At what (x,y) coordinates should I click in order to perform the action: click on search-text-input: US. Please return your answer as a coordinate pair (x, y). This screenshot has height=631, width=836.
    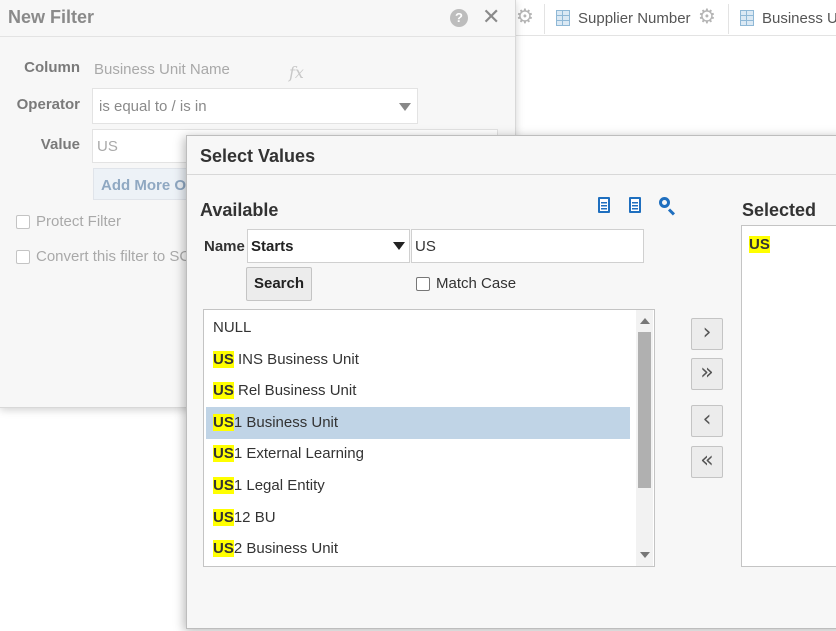
    Looking at the image, I should click on (527, 246).